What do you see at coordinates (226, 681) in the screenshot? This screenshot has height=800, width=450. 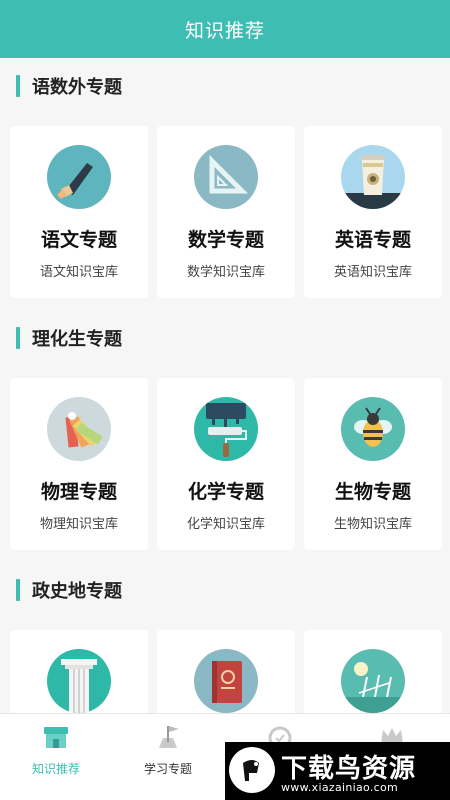 I see `notebook-icon` at bounding box center [226, 681].